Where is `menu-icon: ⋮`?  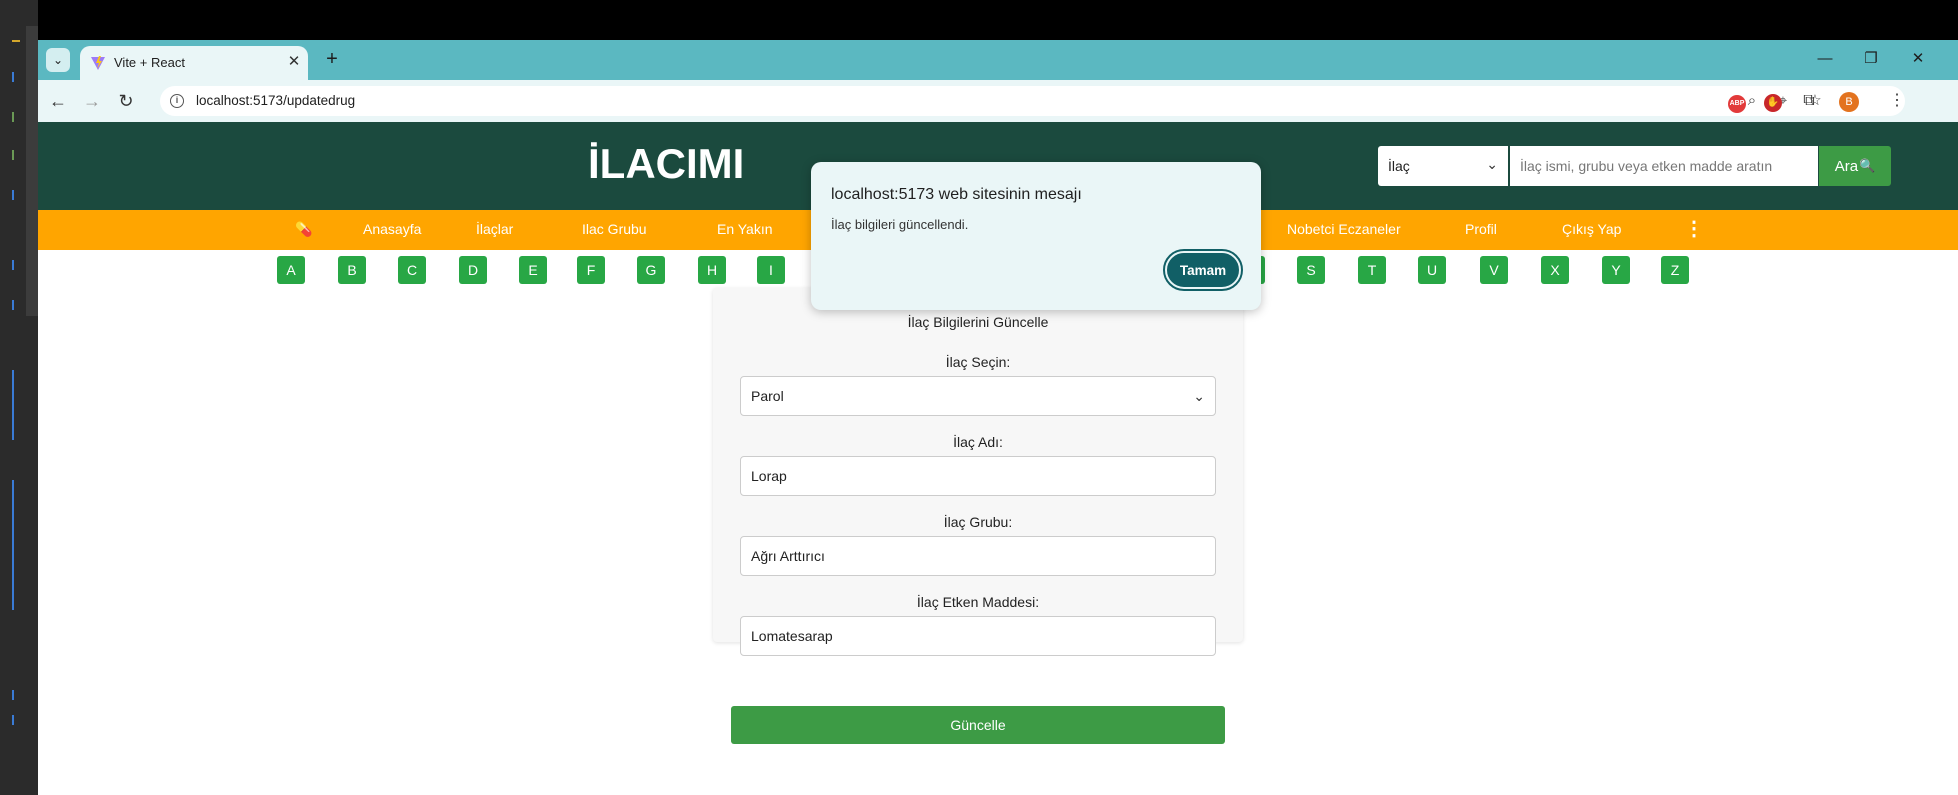 menu-icon: ⋮ is located at coordinates (1897, 101).